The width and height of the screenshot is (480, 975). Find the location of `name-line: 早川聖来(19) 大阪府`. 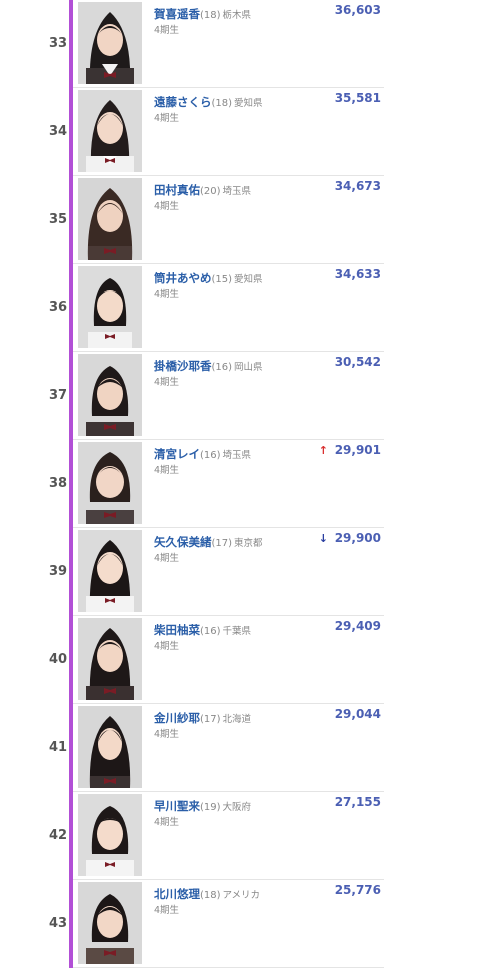

name-line: 早川聖来(19) 大阪府 is located at coordinates (202, 804).